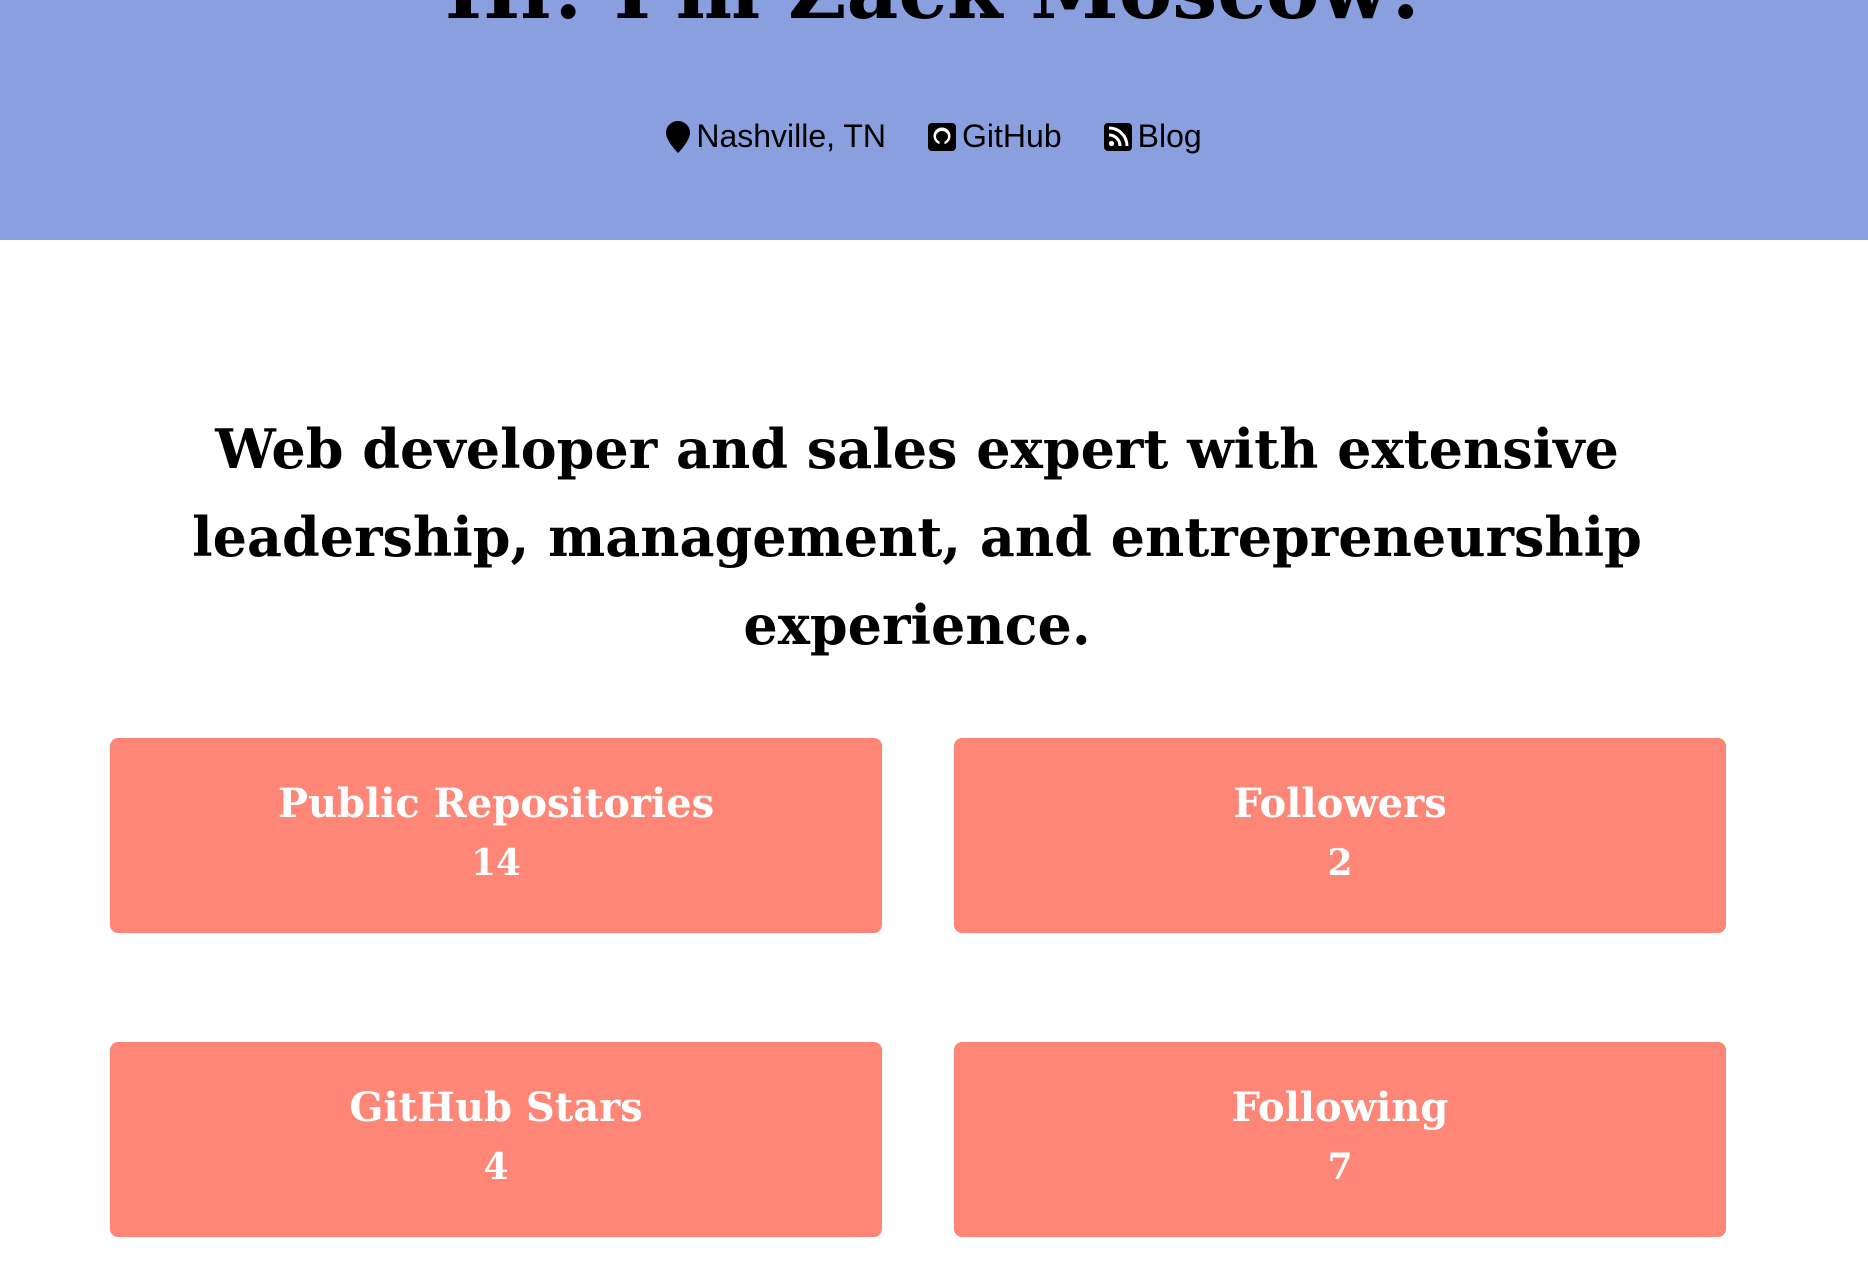 The height and width of the screenshot is (1268, 1868). I want to click on followers-card: Followers 2, so click(1340, 835).